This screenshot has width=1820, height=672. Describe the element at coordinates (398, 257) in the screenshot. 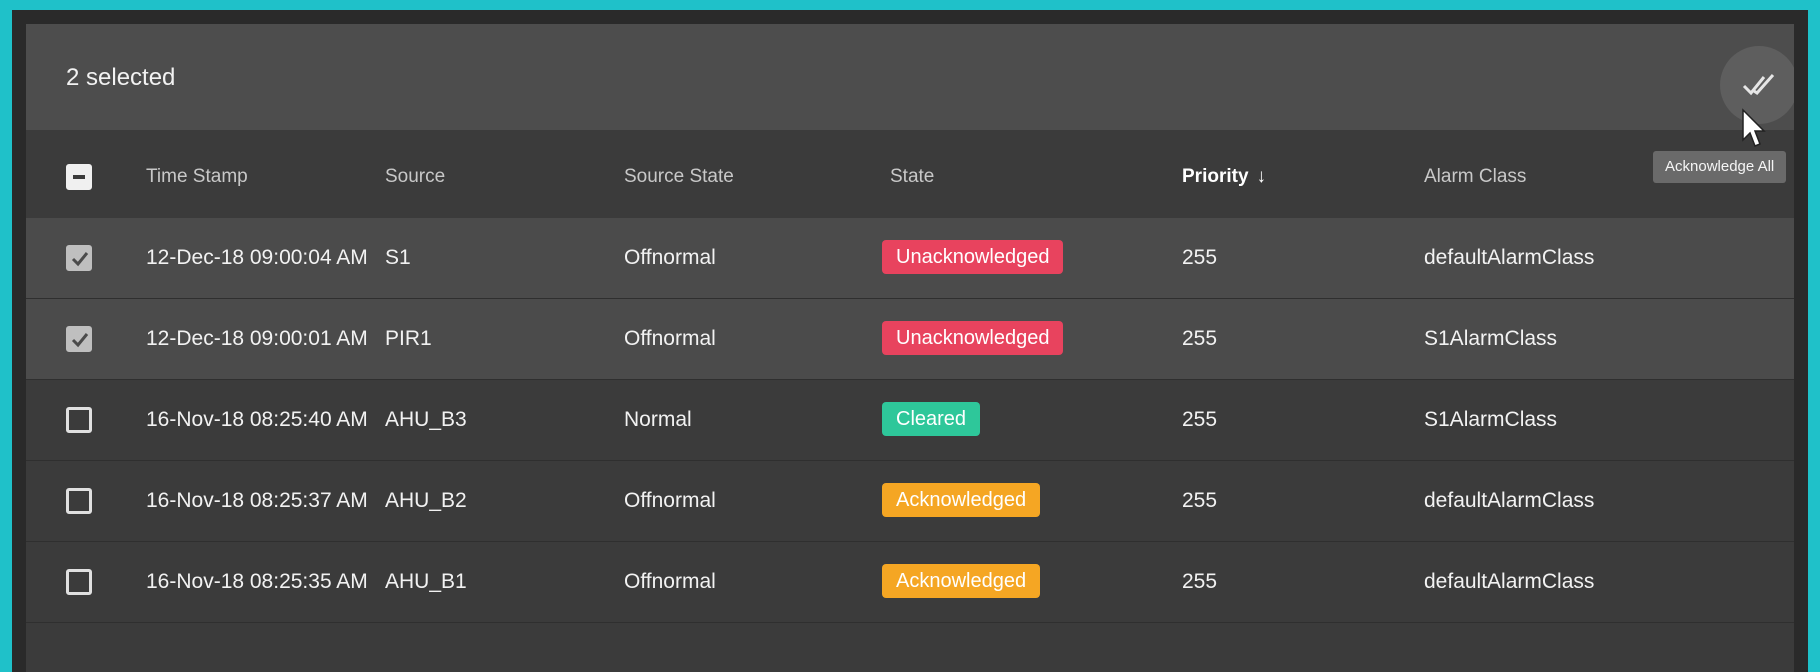

I see `source-cell: S1` at that location.